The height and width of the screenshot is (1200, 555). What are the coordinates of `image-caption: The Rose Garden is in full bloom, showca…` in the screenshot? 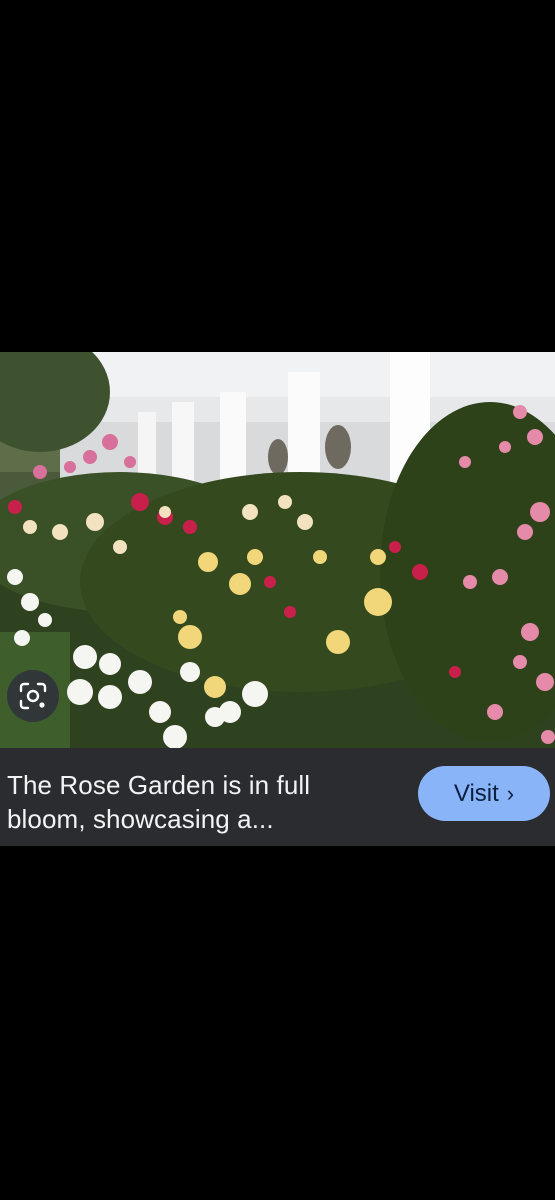 It's located at (197, 802).